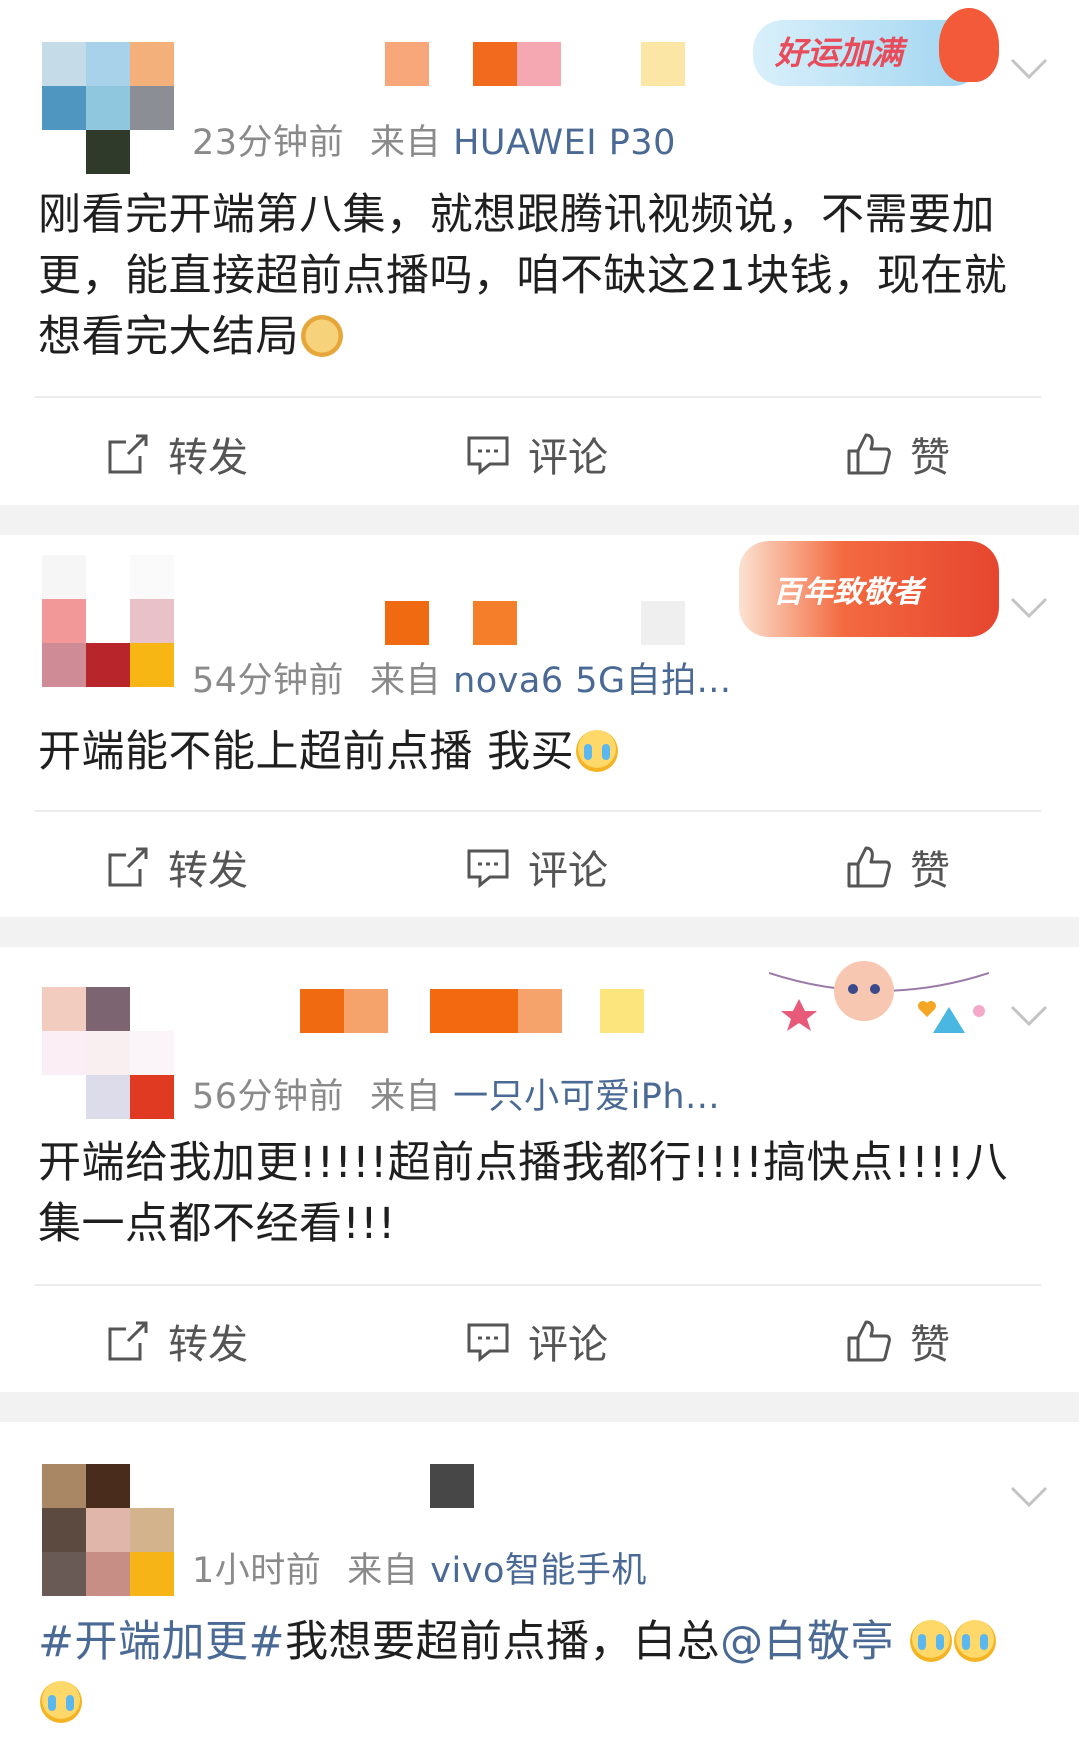 Image resolution: width=1079 pixels, height=1749 pixels. What do you see at coordinates (306, 752) in the screenshot?
I see `post-text-content: 开端能不能上超前点播 我买` at bounding box center [306, 752].